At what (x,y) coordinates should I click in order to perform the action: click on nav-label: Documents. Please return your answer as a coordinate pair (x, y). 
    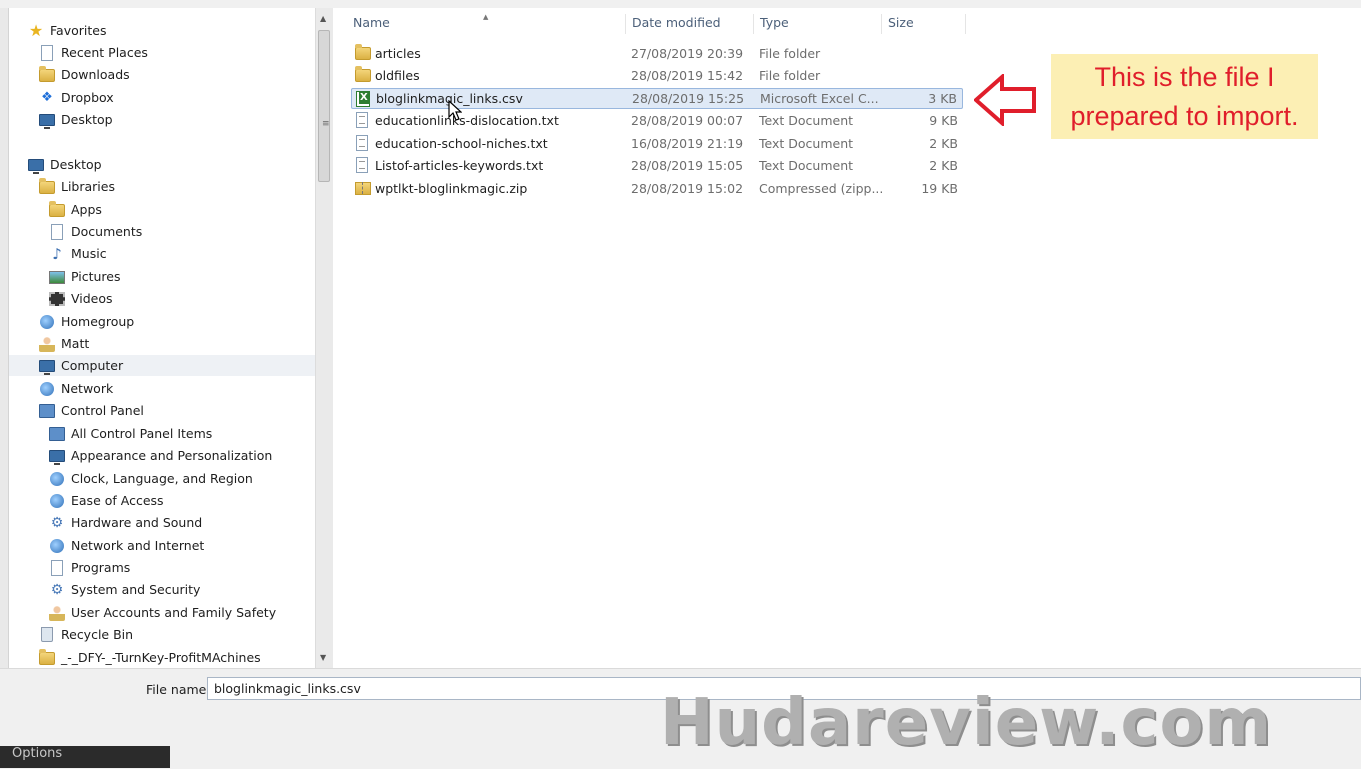
    Looking at the image, I should click on (107, 231).